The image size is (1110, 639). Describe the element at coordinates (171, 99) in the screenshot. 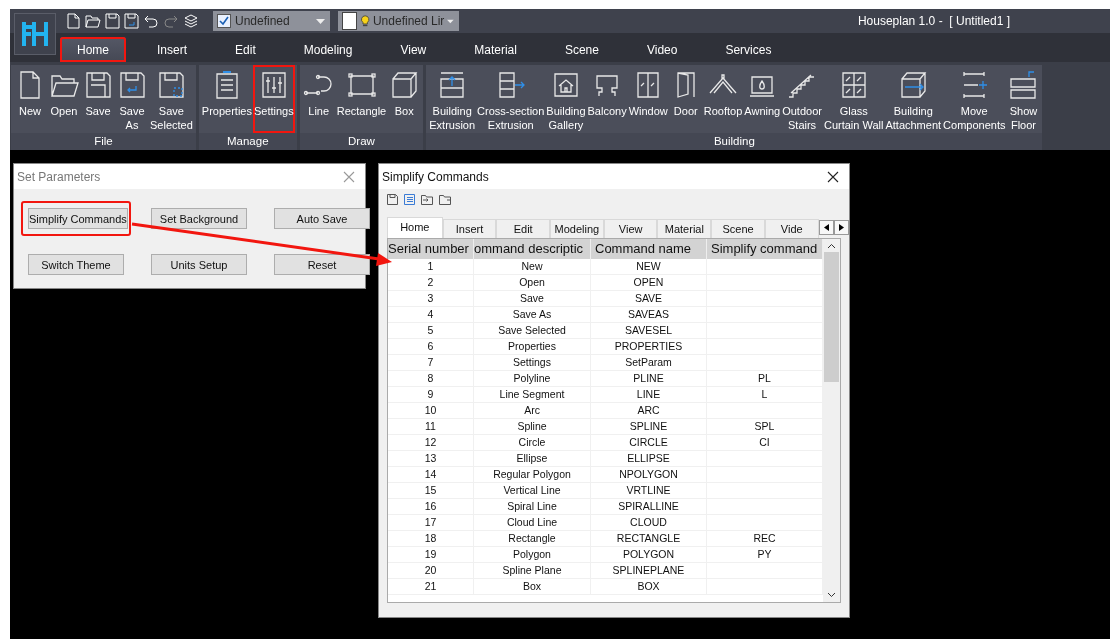

I see `ribbon-button: Save Selected` at that location.